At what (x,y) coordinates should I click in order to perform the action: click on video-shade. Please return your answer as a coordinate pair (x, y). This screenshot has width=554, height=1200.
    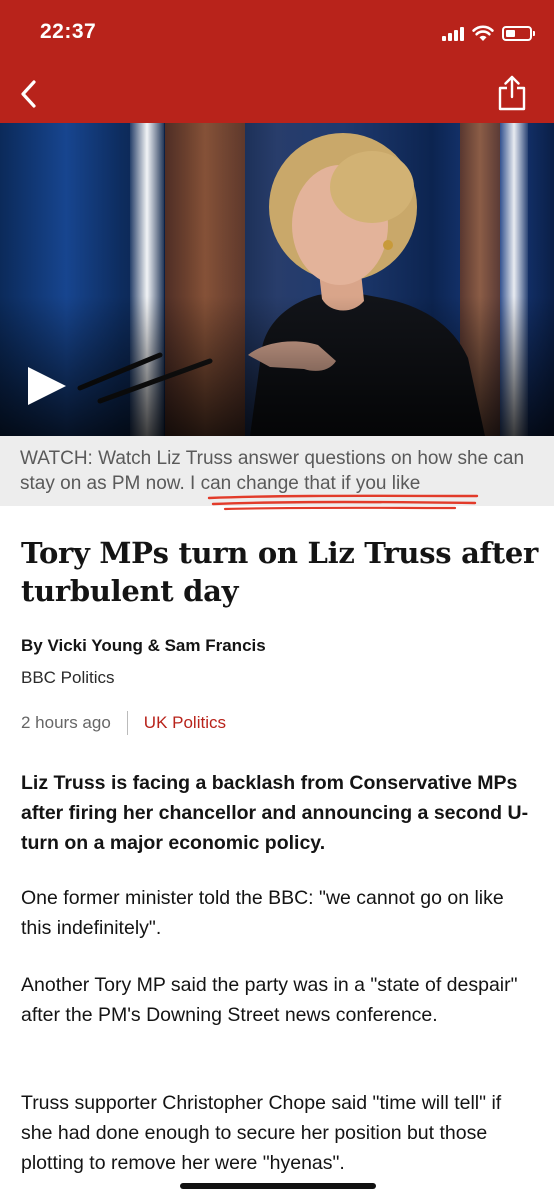
    Looking at the image, I should click on (277, 366).